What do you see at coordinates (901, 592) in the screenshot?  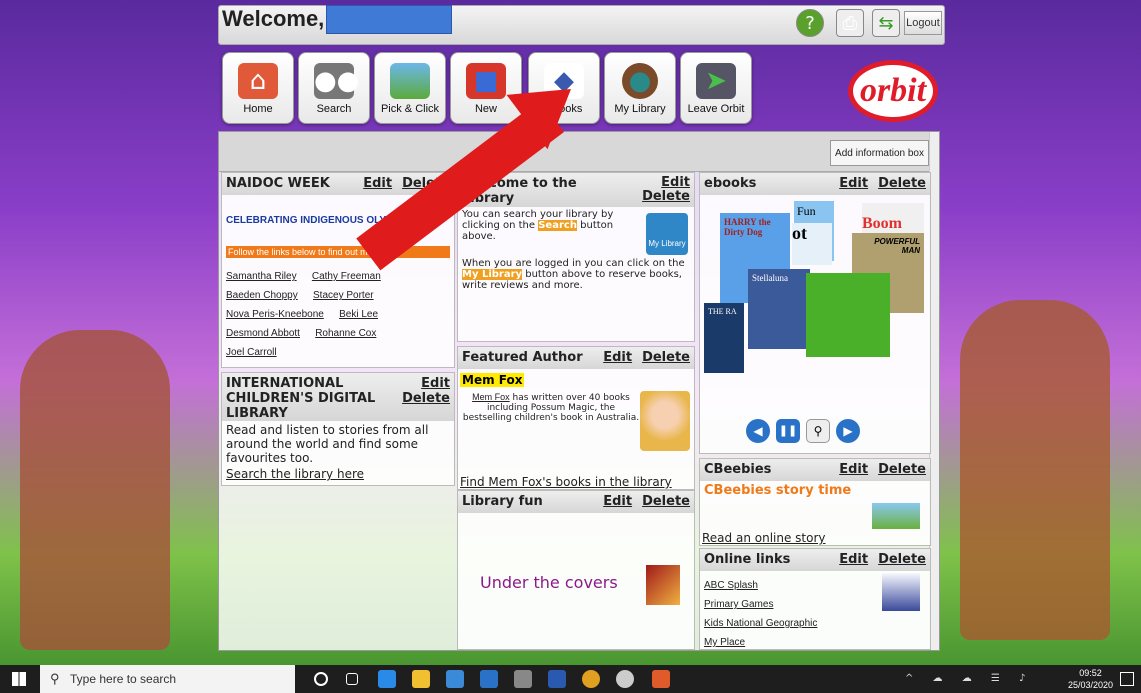 I see `online-links-book-icon` at bounding box center [901, 592].